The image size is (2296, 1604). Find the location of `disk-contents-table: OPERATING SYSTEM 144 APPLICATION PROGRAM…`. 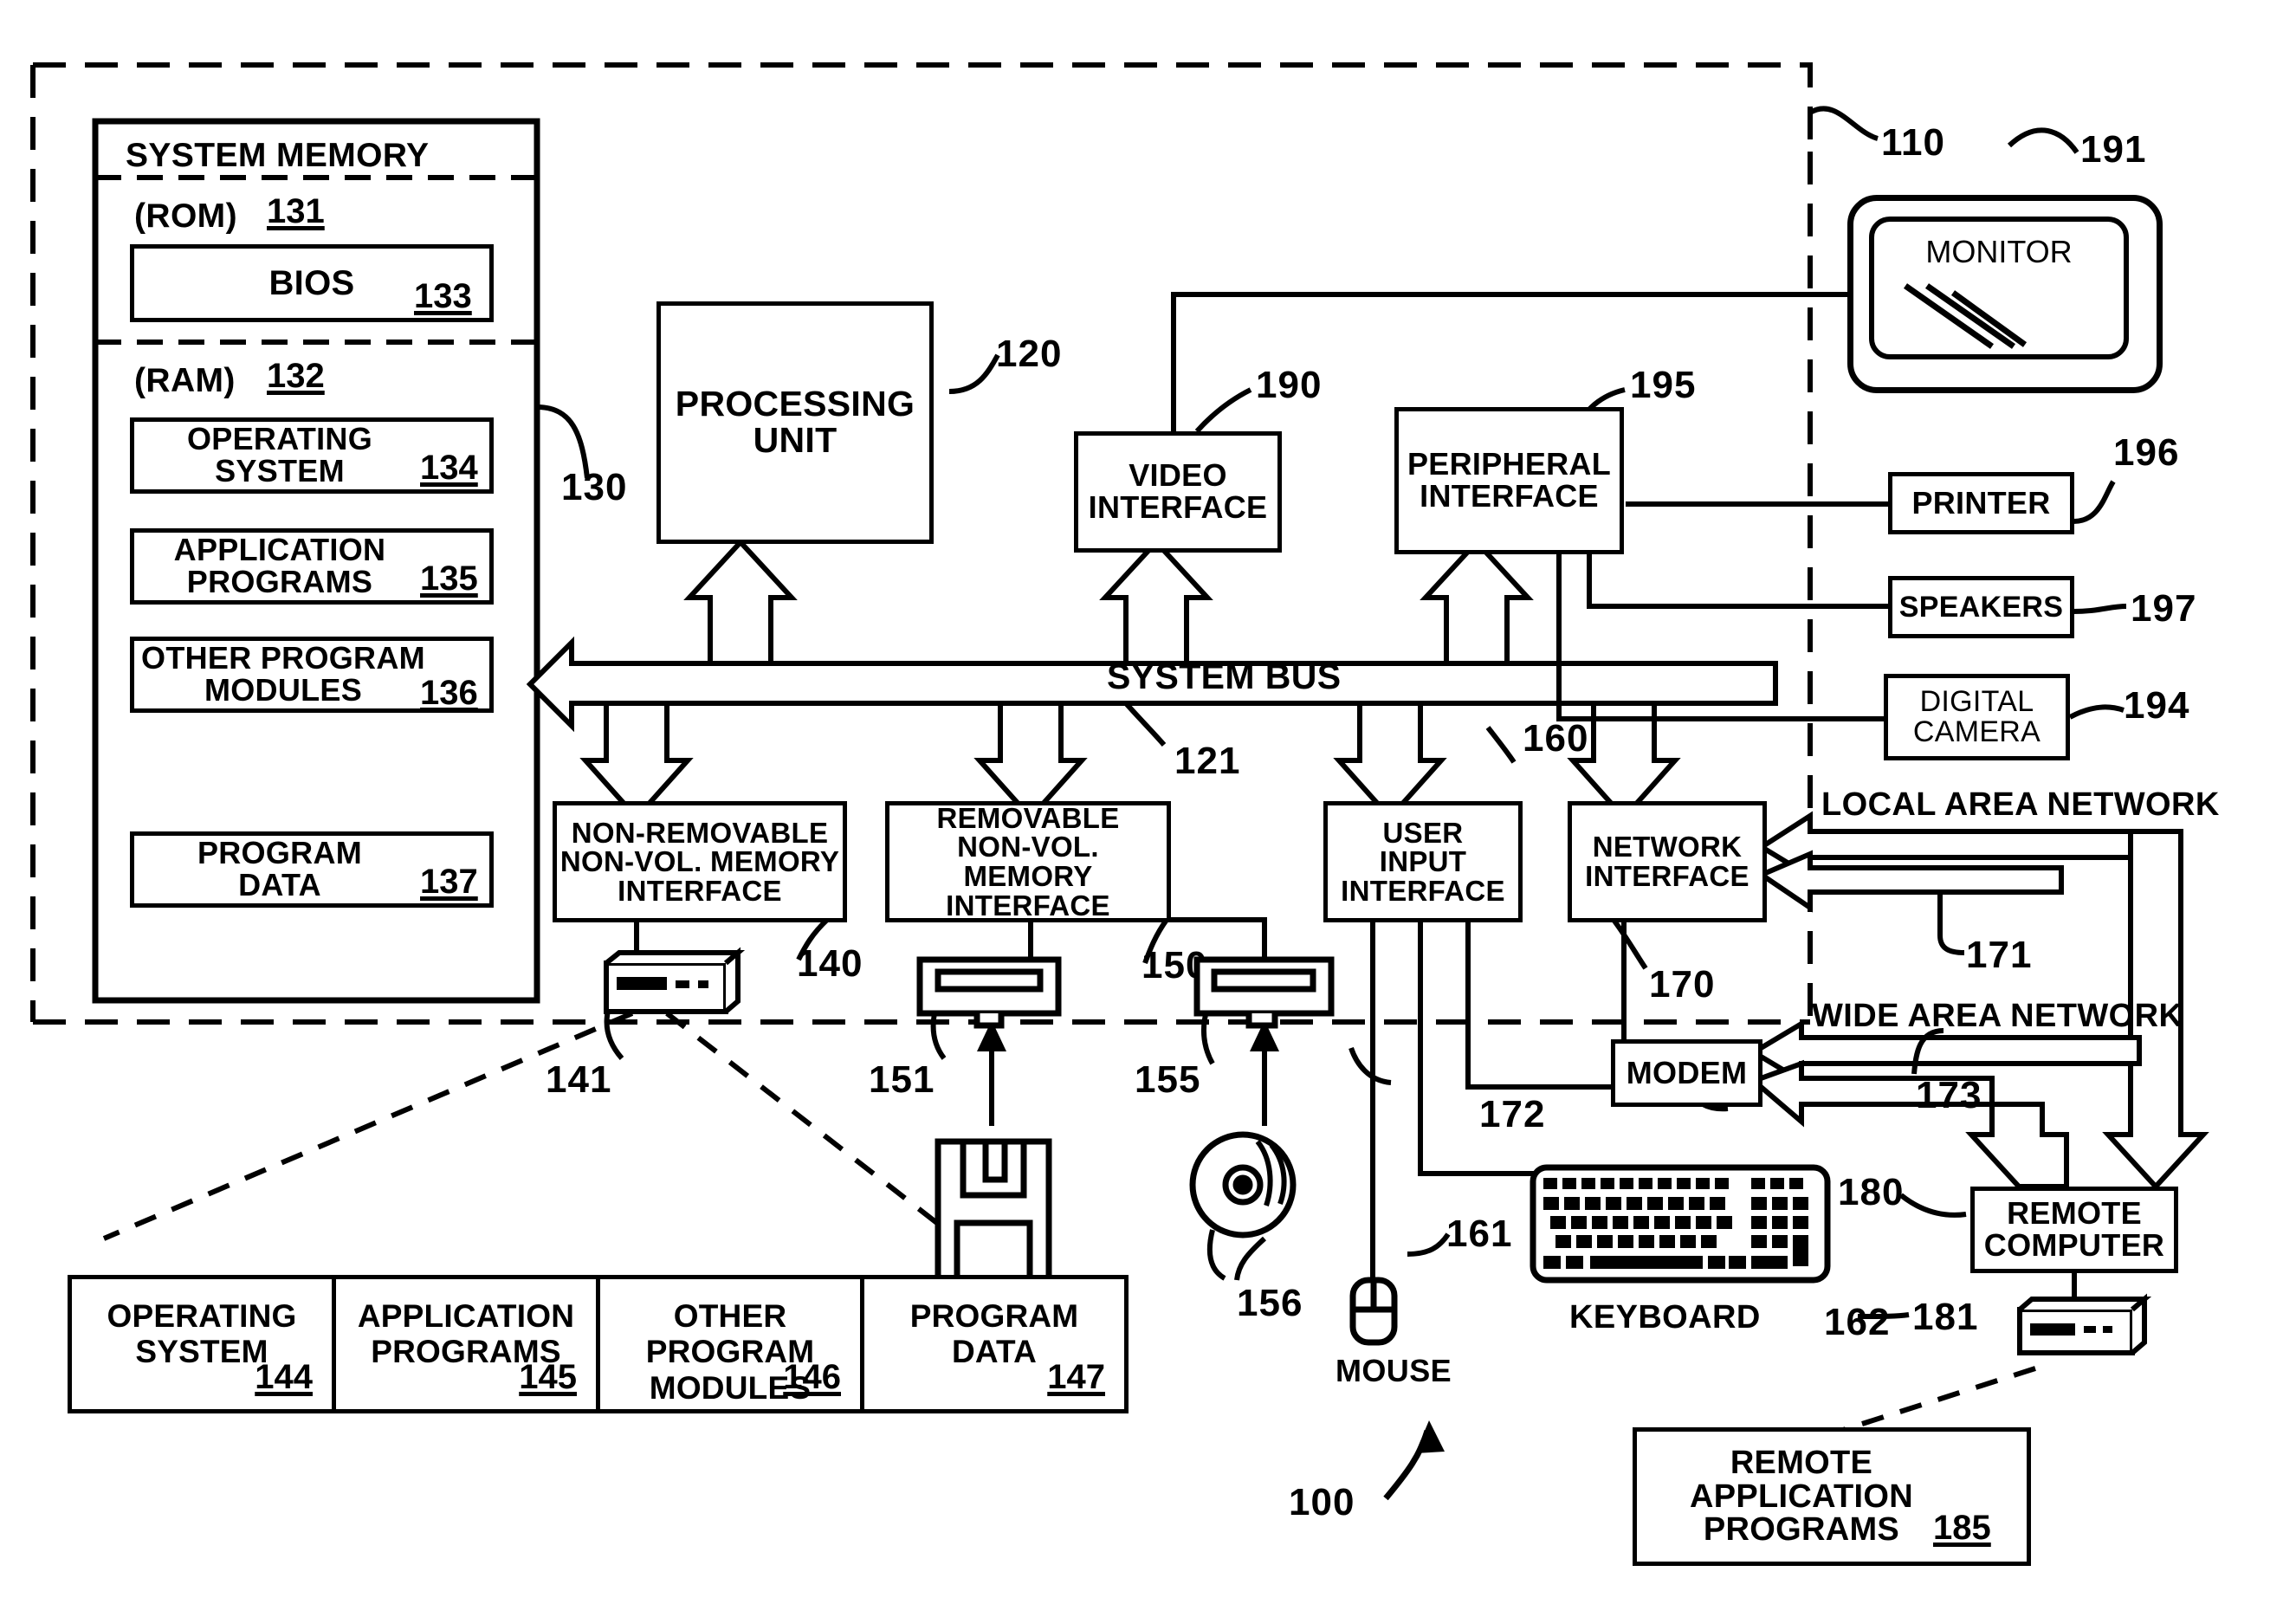

disk-contents-table: OPERATING SYSTEM 144 APPLICATION PROGRAM… is located at coordinates (598, 1344).